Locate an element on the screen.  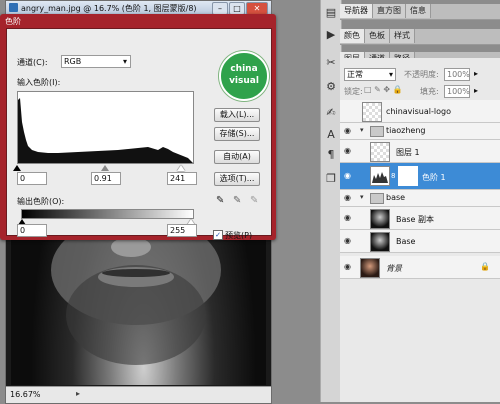
tab-histogram: 直方图 is located at coordinates (389, 11).